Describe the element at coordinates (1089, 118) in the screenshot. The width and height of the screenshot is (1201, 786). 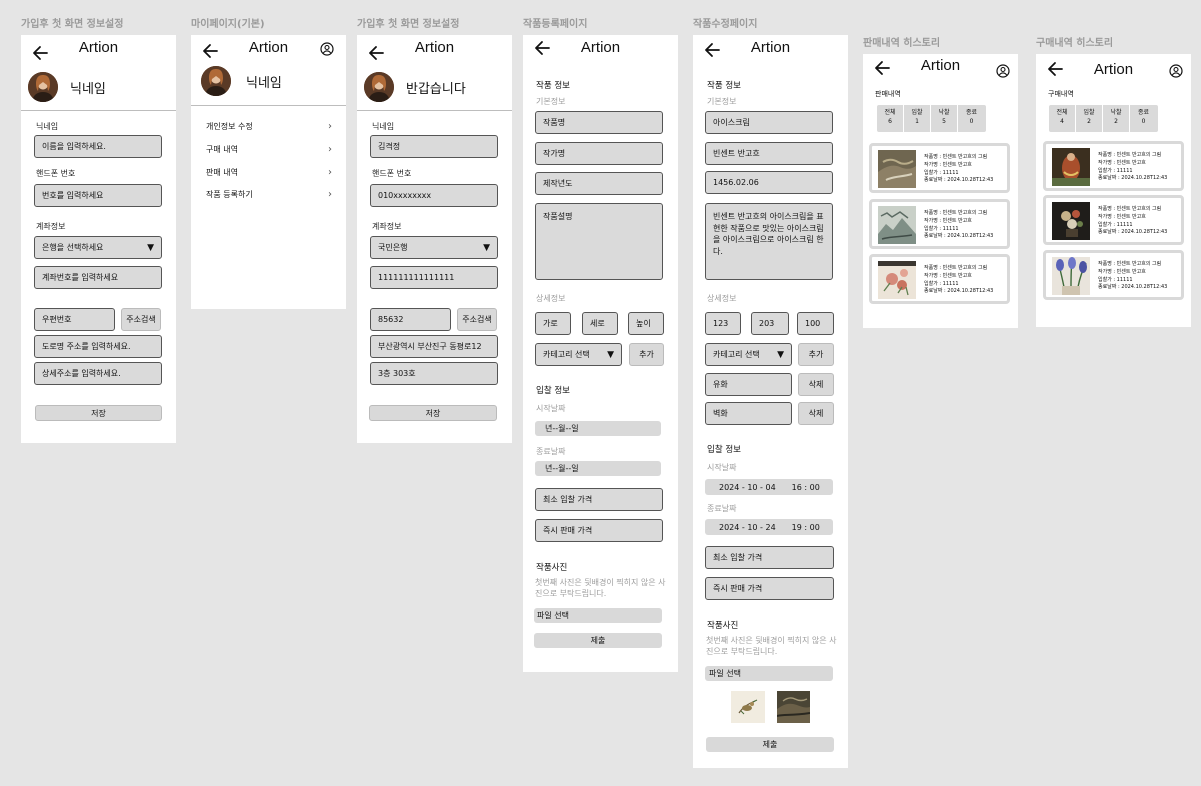
I see `stat-bidding: 입찰 2` at that location.